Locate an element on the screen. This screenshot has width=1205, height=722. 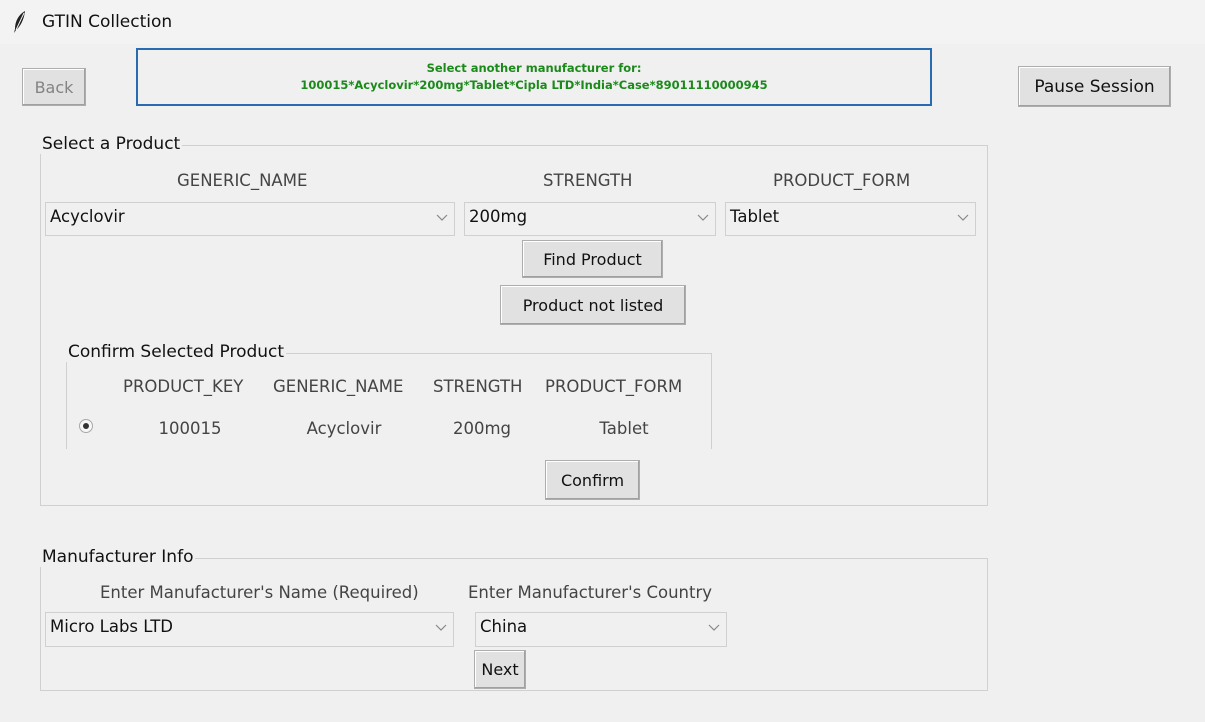
manufacturer-country-label: Enter Manufacturer's Country is located at coordinates (590, 592).